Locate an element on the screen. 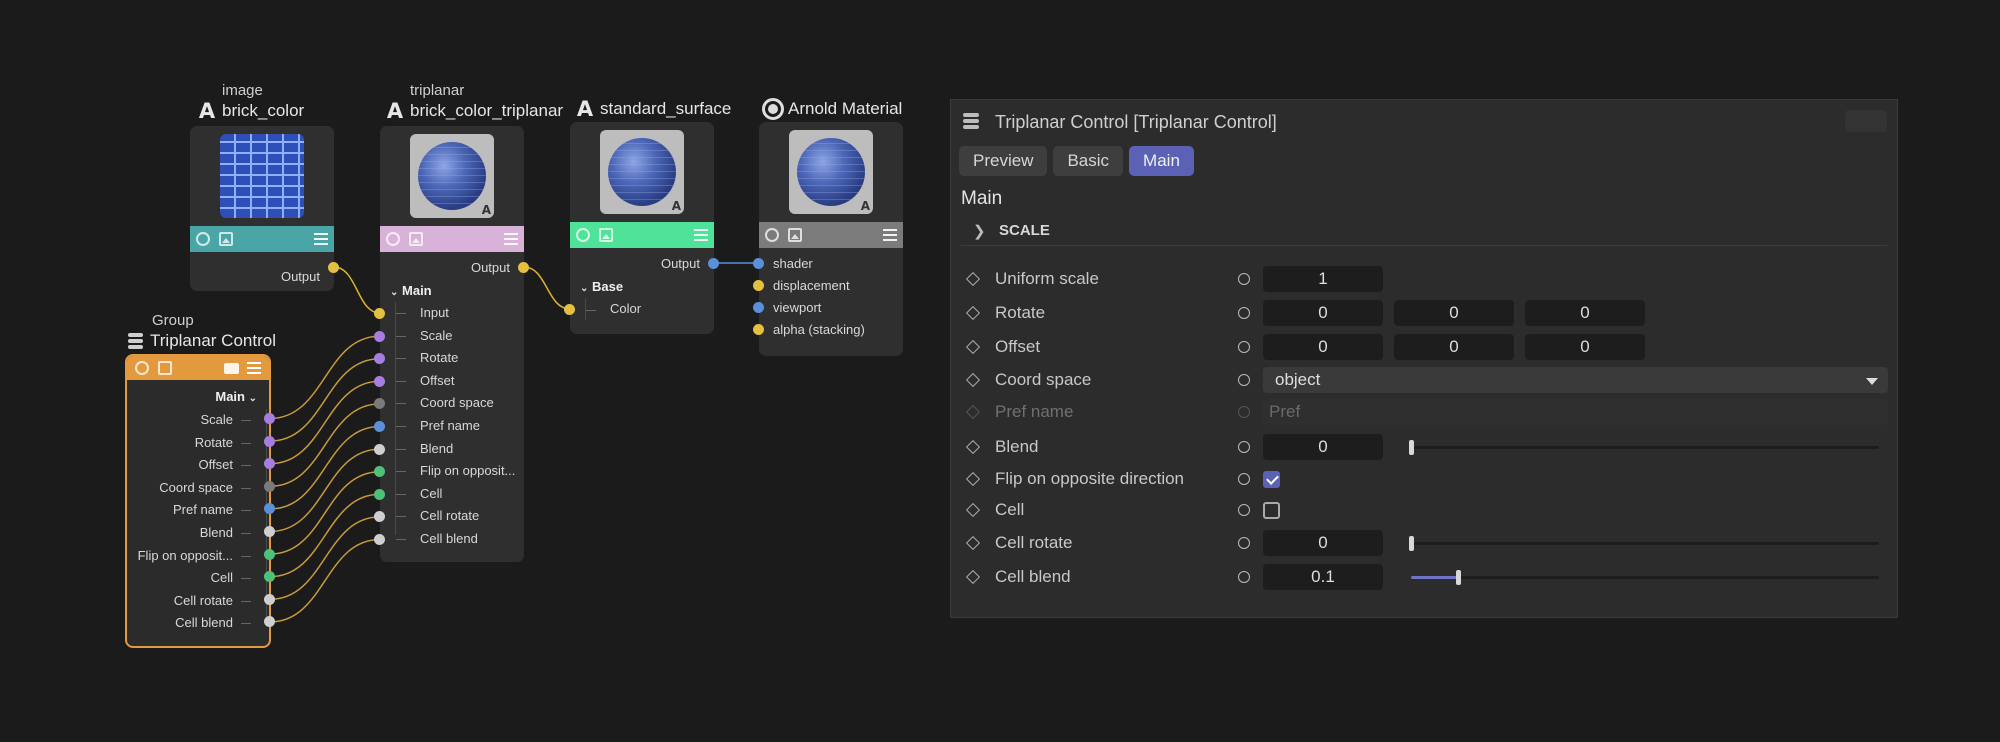 The height and width of the screenshot is (742, 2000). folder-icon is located at coordinates (231, 368).